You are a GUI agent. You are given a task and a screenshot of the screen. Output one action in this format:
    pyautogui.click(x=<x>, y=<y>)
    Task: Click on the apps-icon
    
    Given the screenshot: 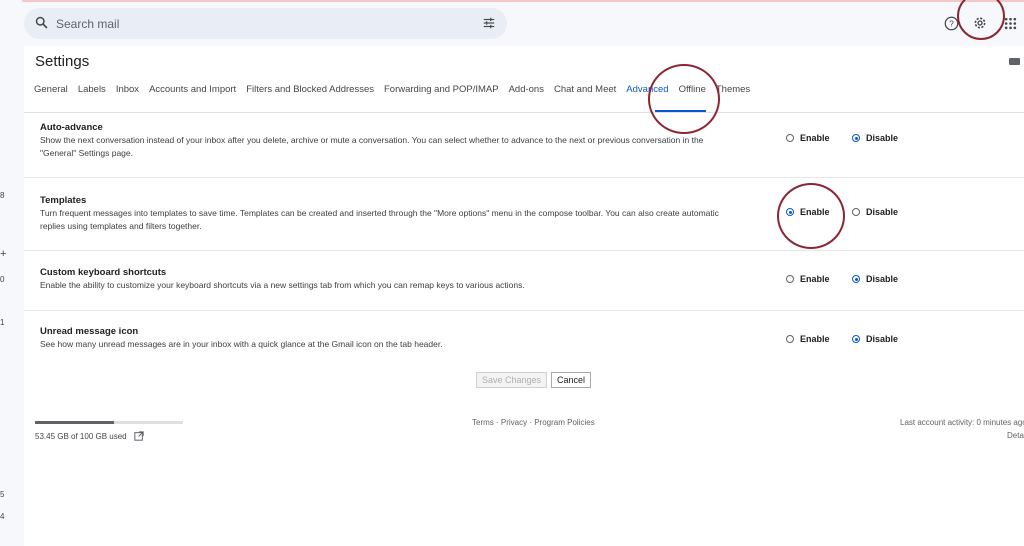 What is the action you would take?
    pyautogui.click(x=1010, y=26)
    